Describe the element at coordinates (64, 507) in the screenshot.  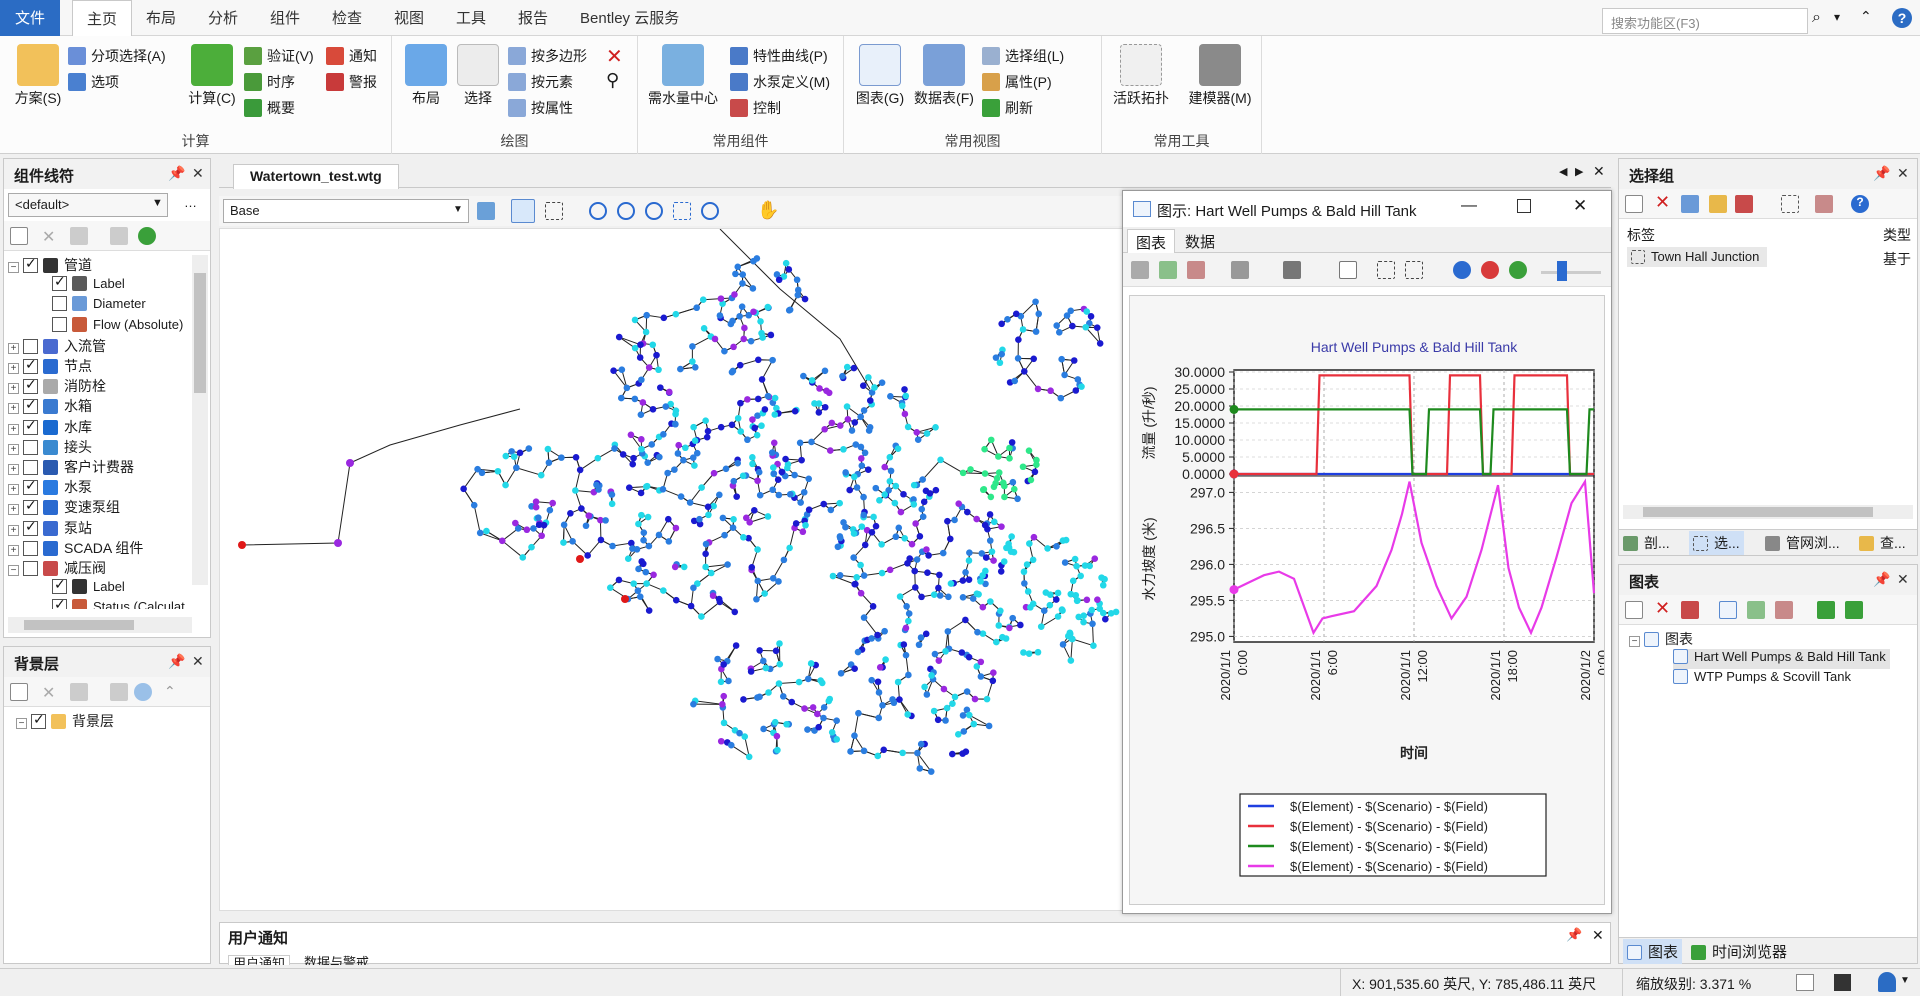
I see `symbology-tree-item: +变速泵组` at that location.